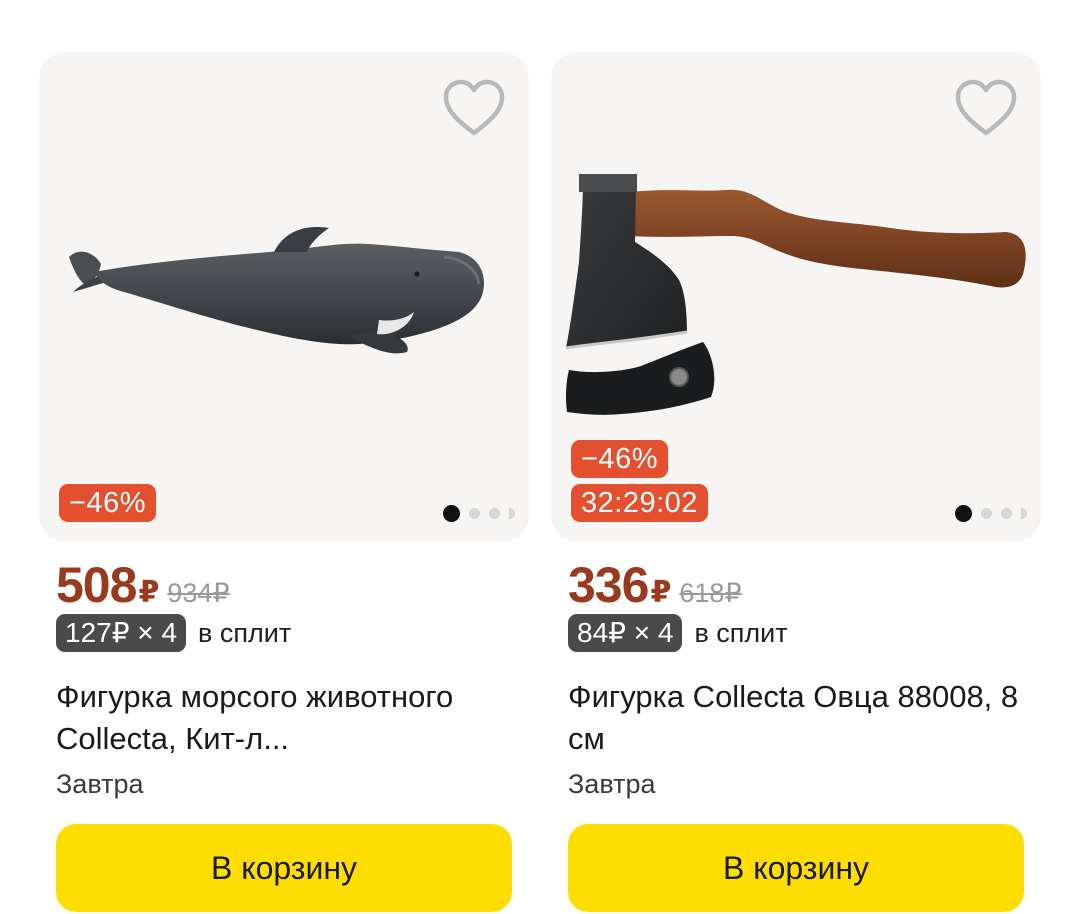 This screenshot has width=1080, height=914. I want to click on split-payment-pill: 127₽ × 4, so click(121, 633).